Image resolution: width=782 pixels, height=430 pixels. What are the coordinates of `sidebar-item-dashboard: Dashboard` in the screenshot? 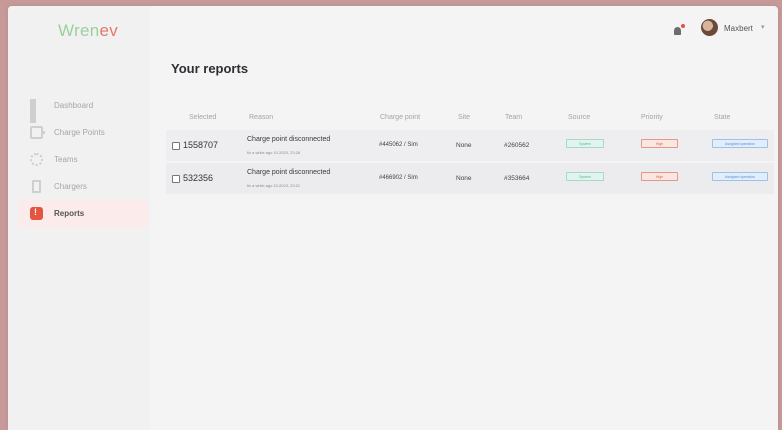 It's located at (83, 107).